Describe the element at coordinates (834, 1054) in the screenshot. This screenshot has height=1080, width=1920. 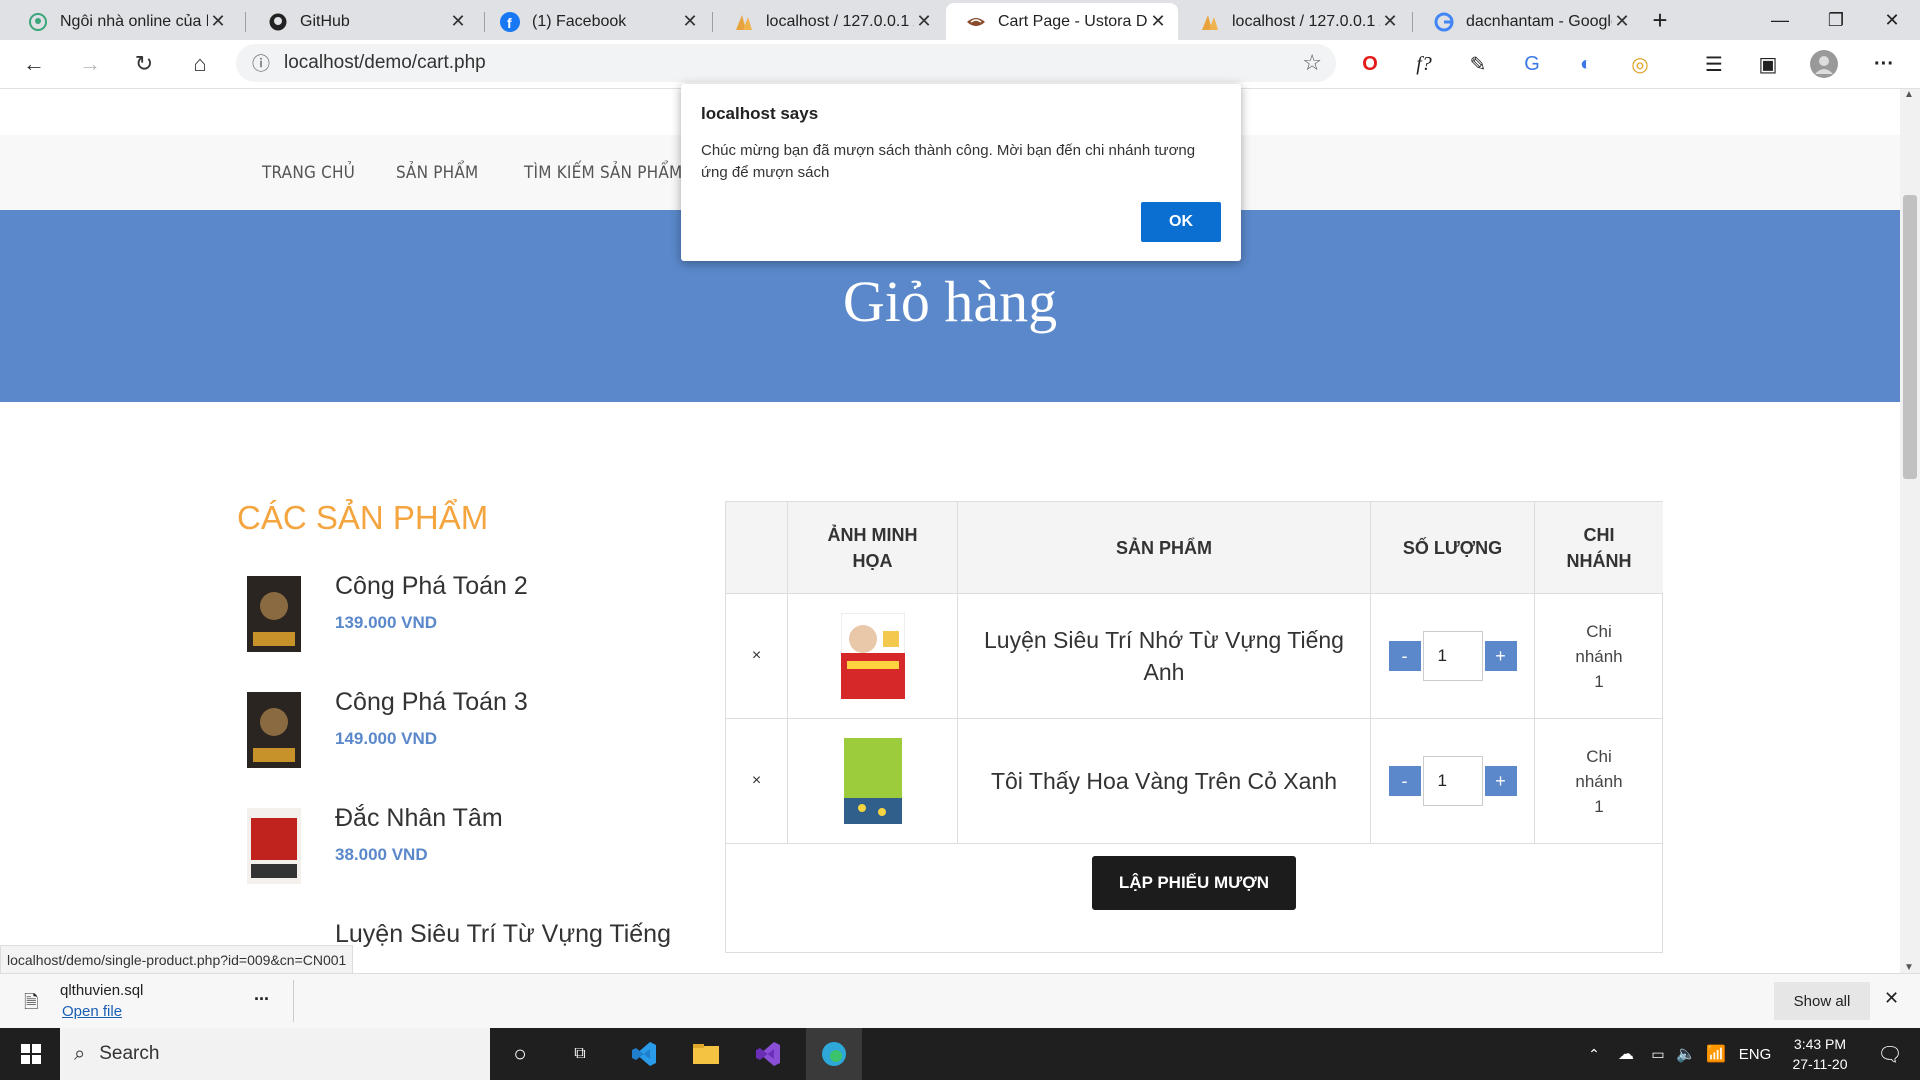
I see `edge-icon` at that location.